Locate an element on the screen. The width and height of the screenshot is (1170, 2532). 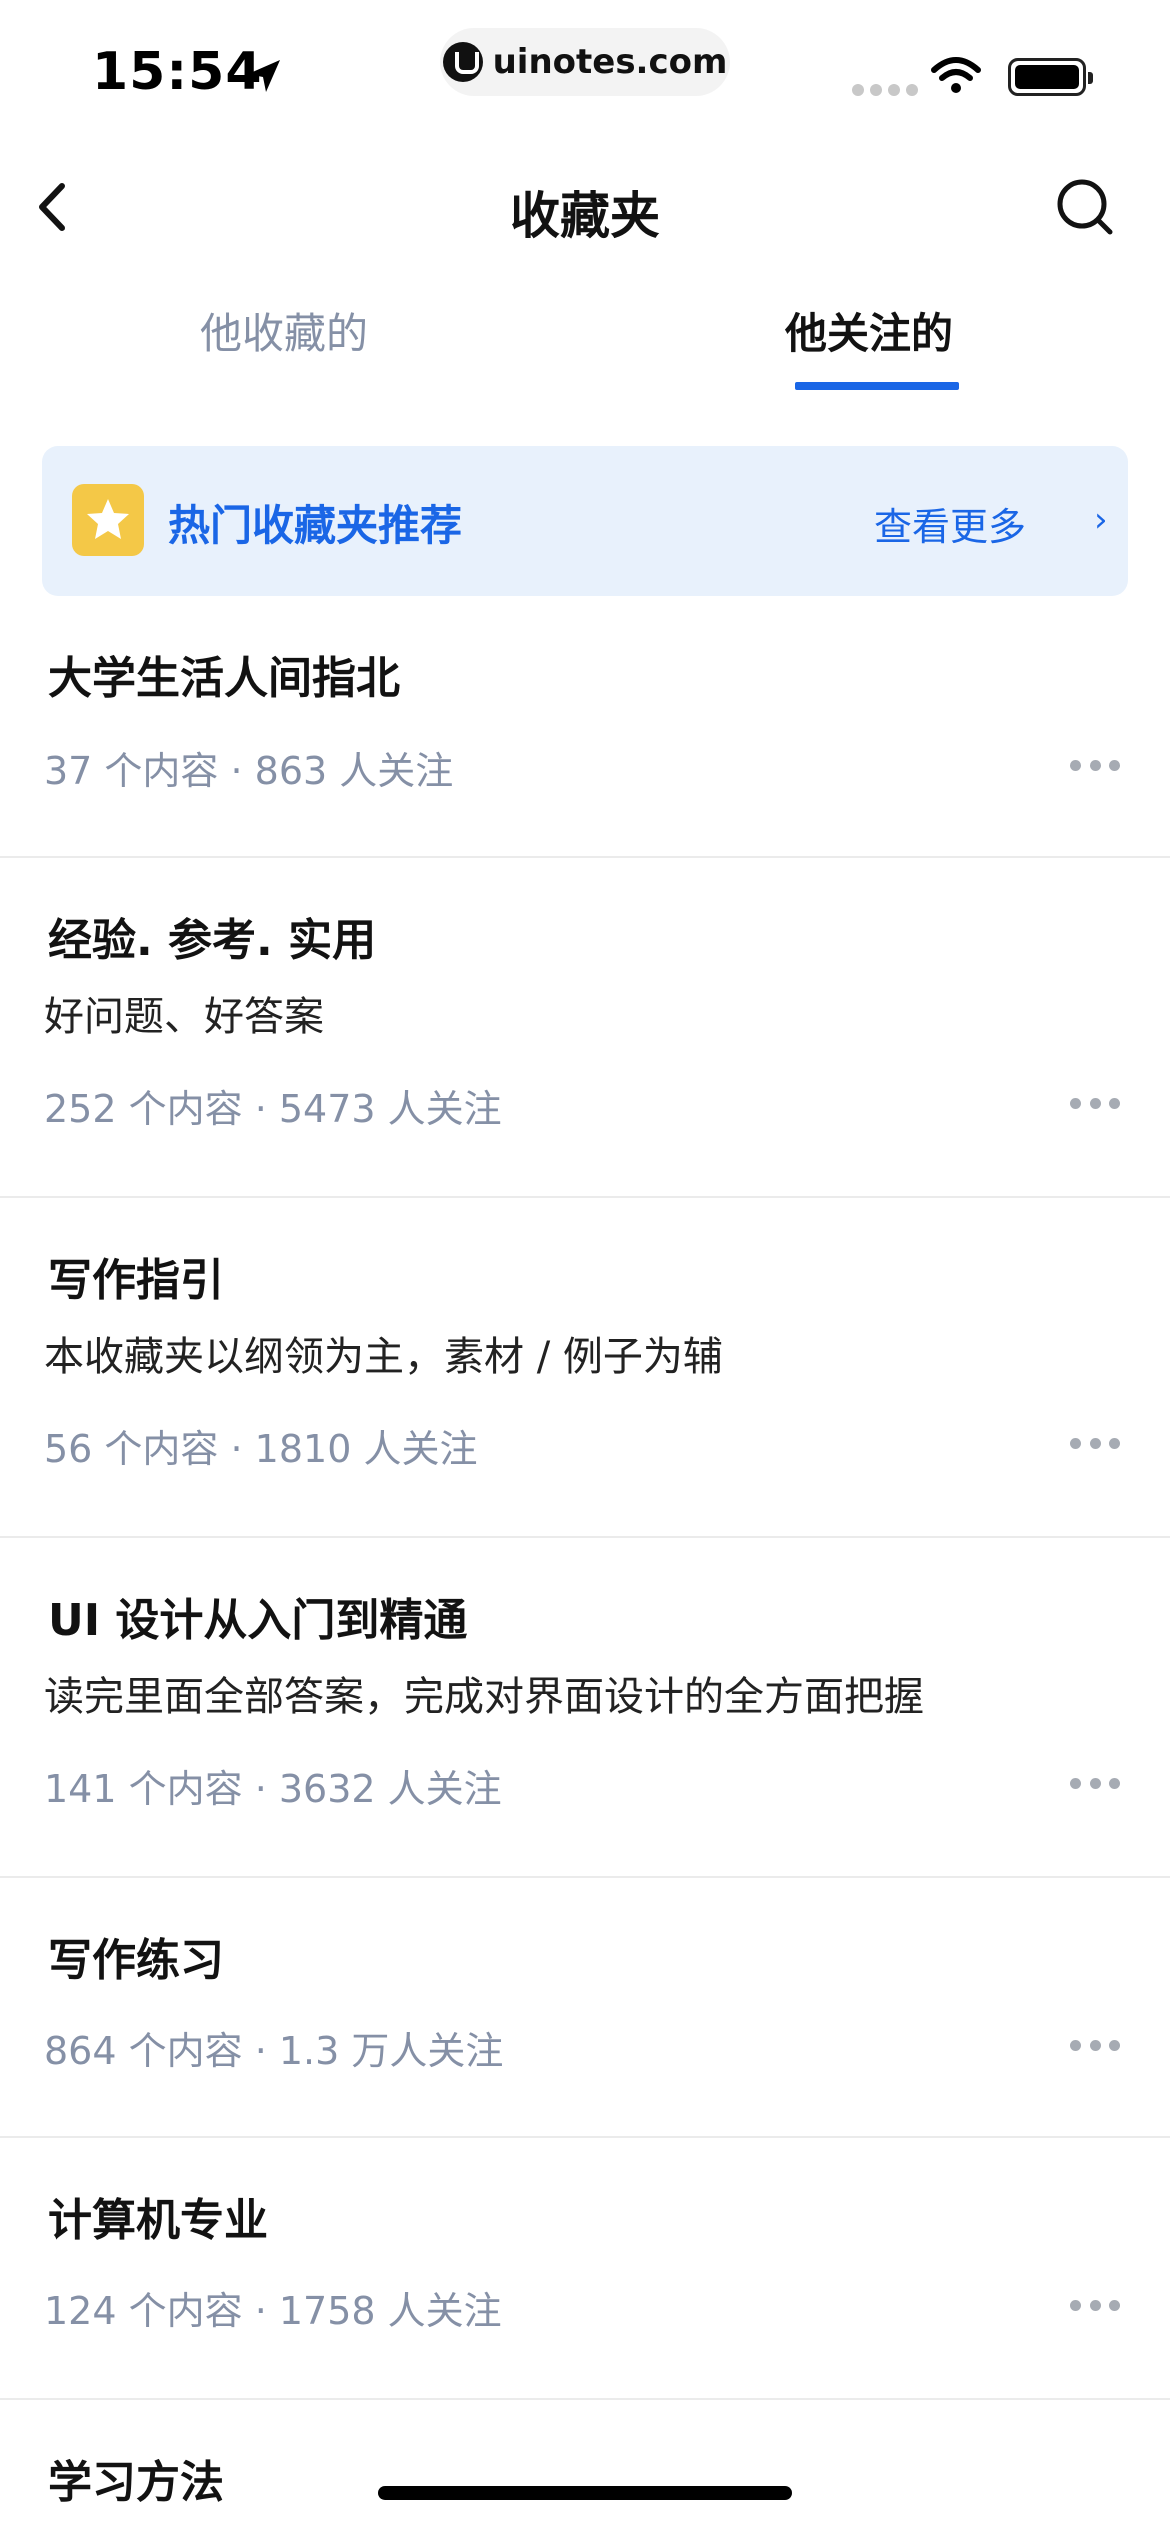
status-bar: 15:54 uinotes.com is located at coordinates (585, 75).